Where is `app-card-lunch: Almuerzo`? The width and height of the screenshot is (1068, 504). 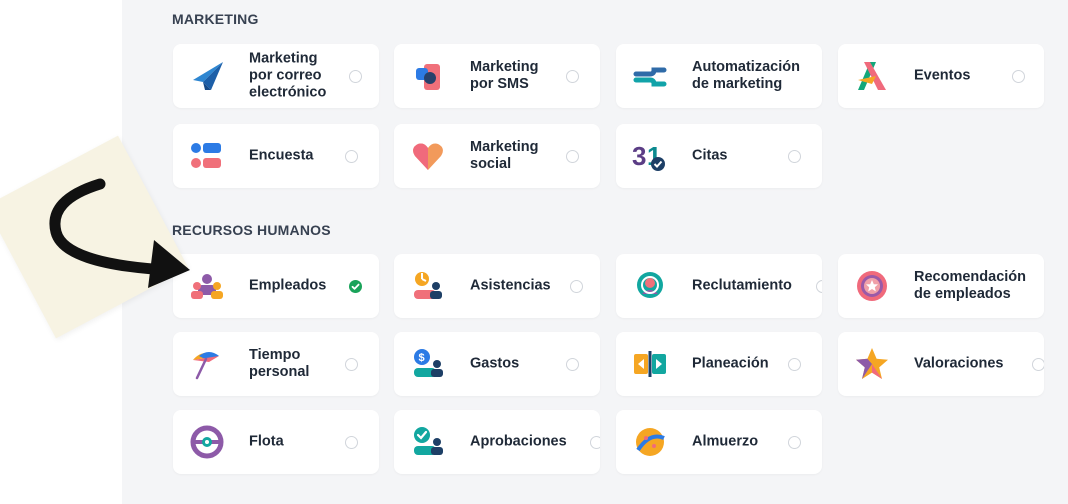 app-card-lunch: Almuerzo is located at coordinates (719, 442).